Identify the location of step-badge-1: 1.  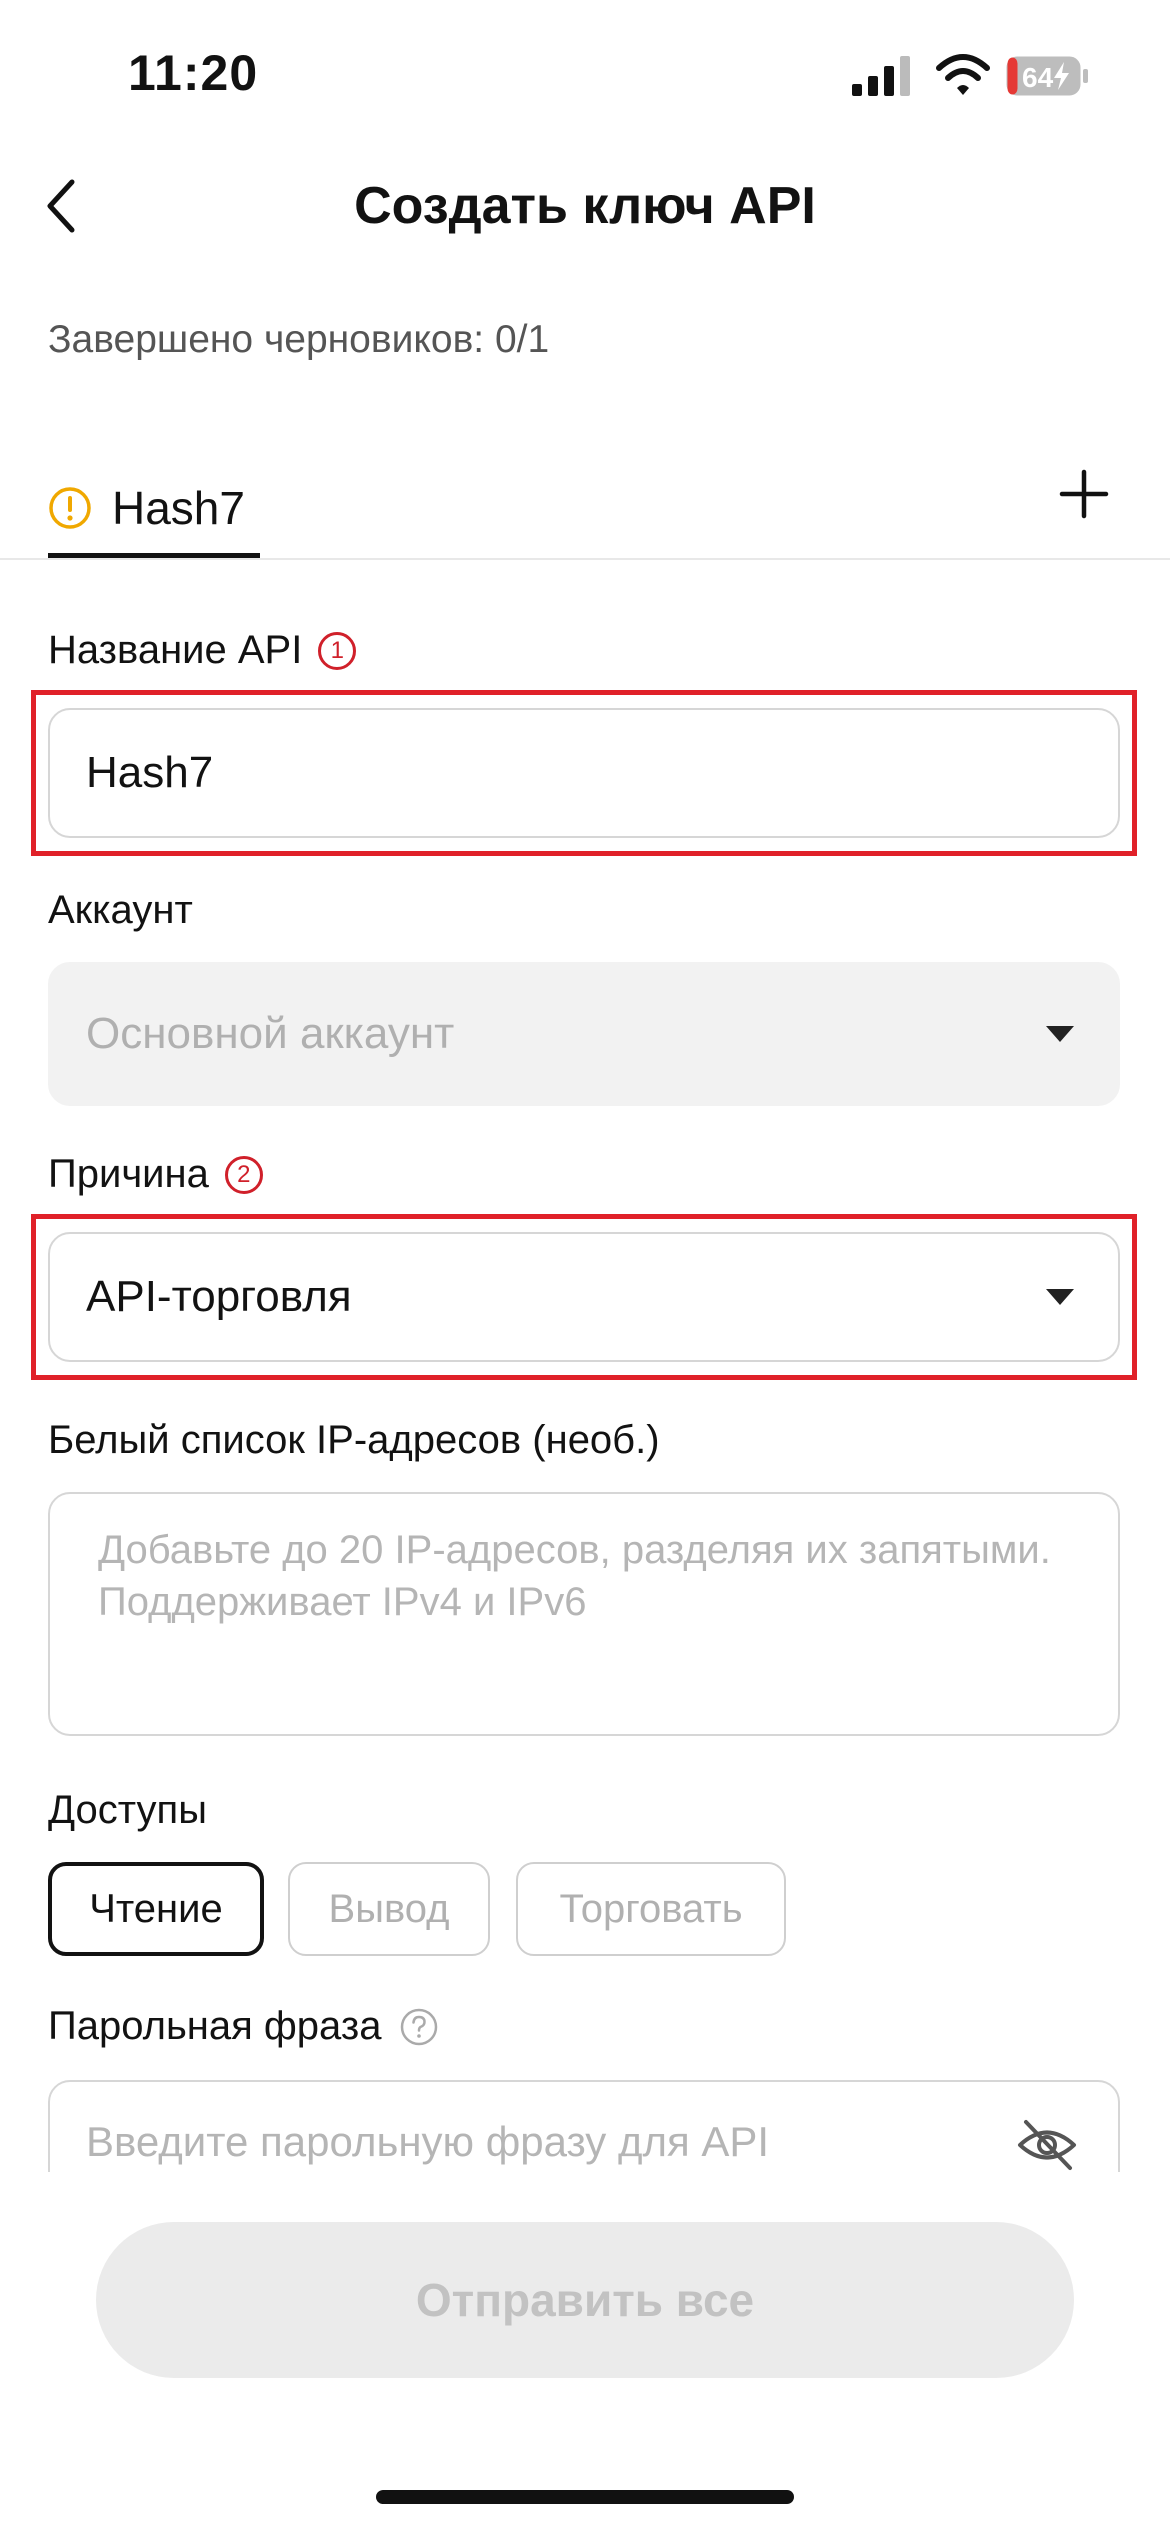
(337, 650).